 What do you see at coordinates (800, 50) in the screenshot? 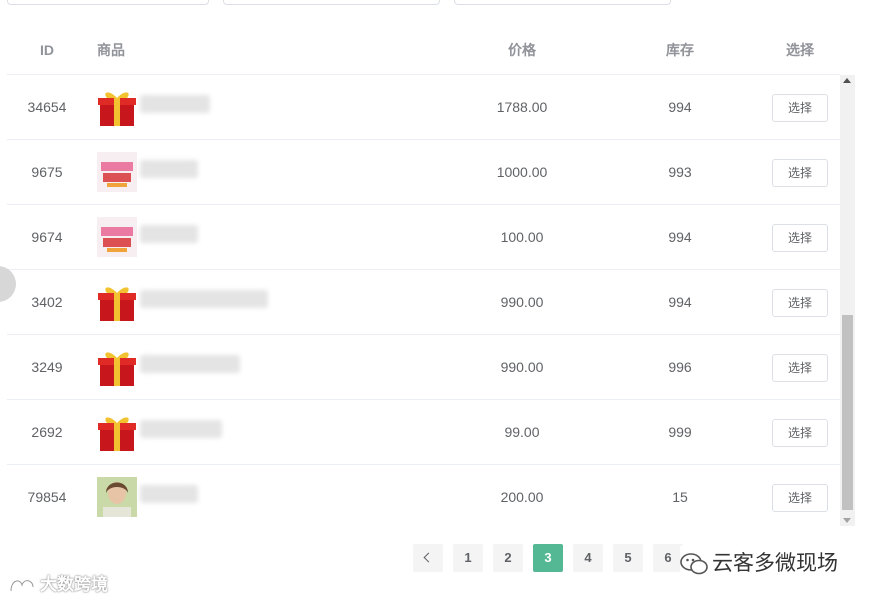
I see `header-select: 选择` at bounding box center [800, 50].